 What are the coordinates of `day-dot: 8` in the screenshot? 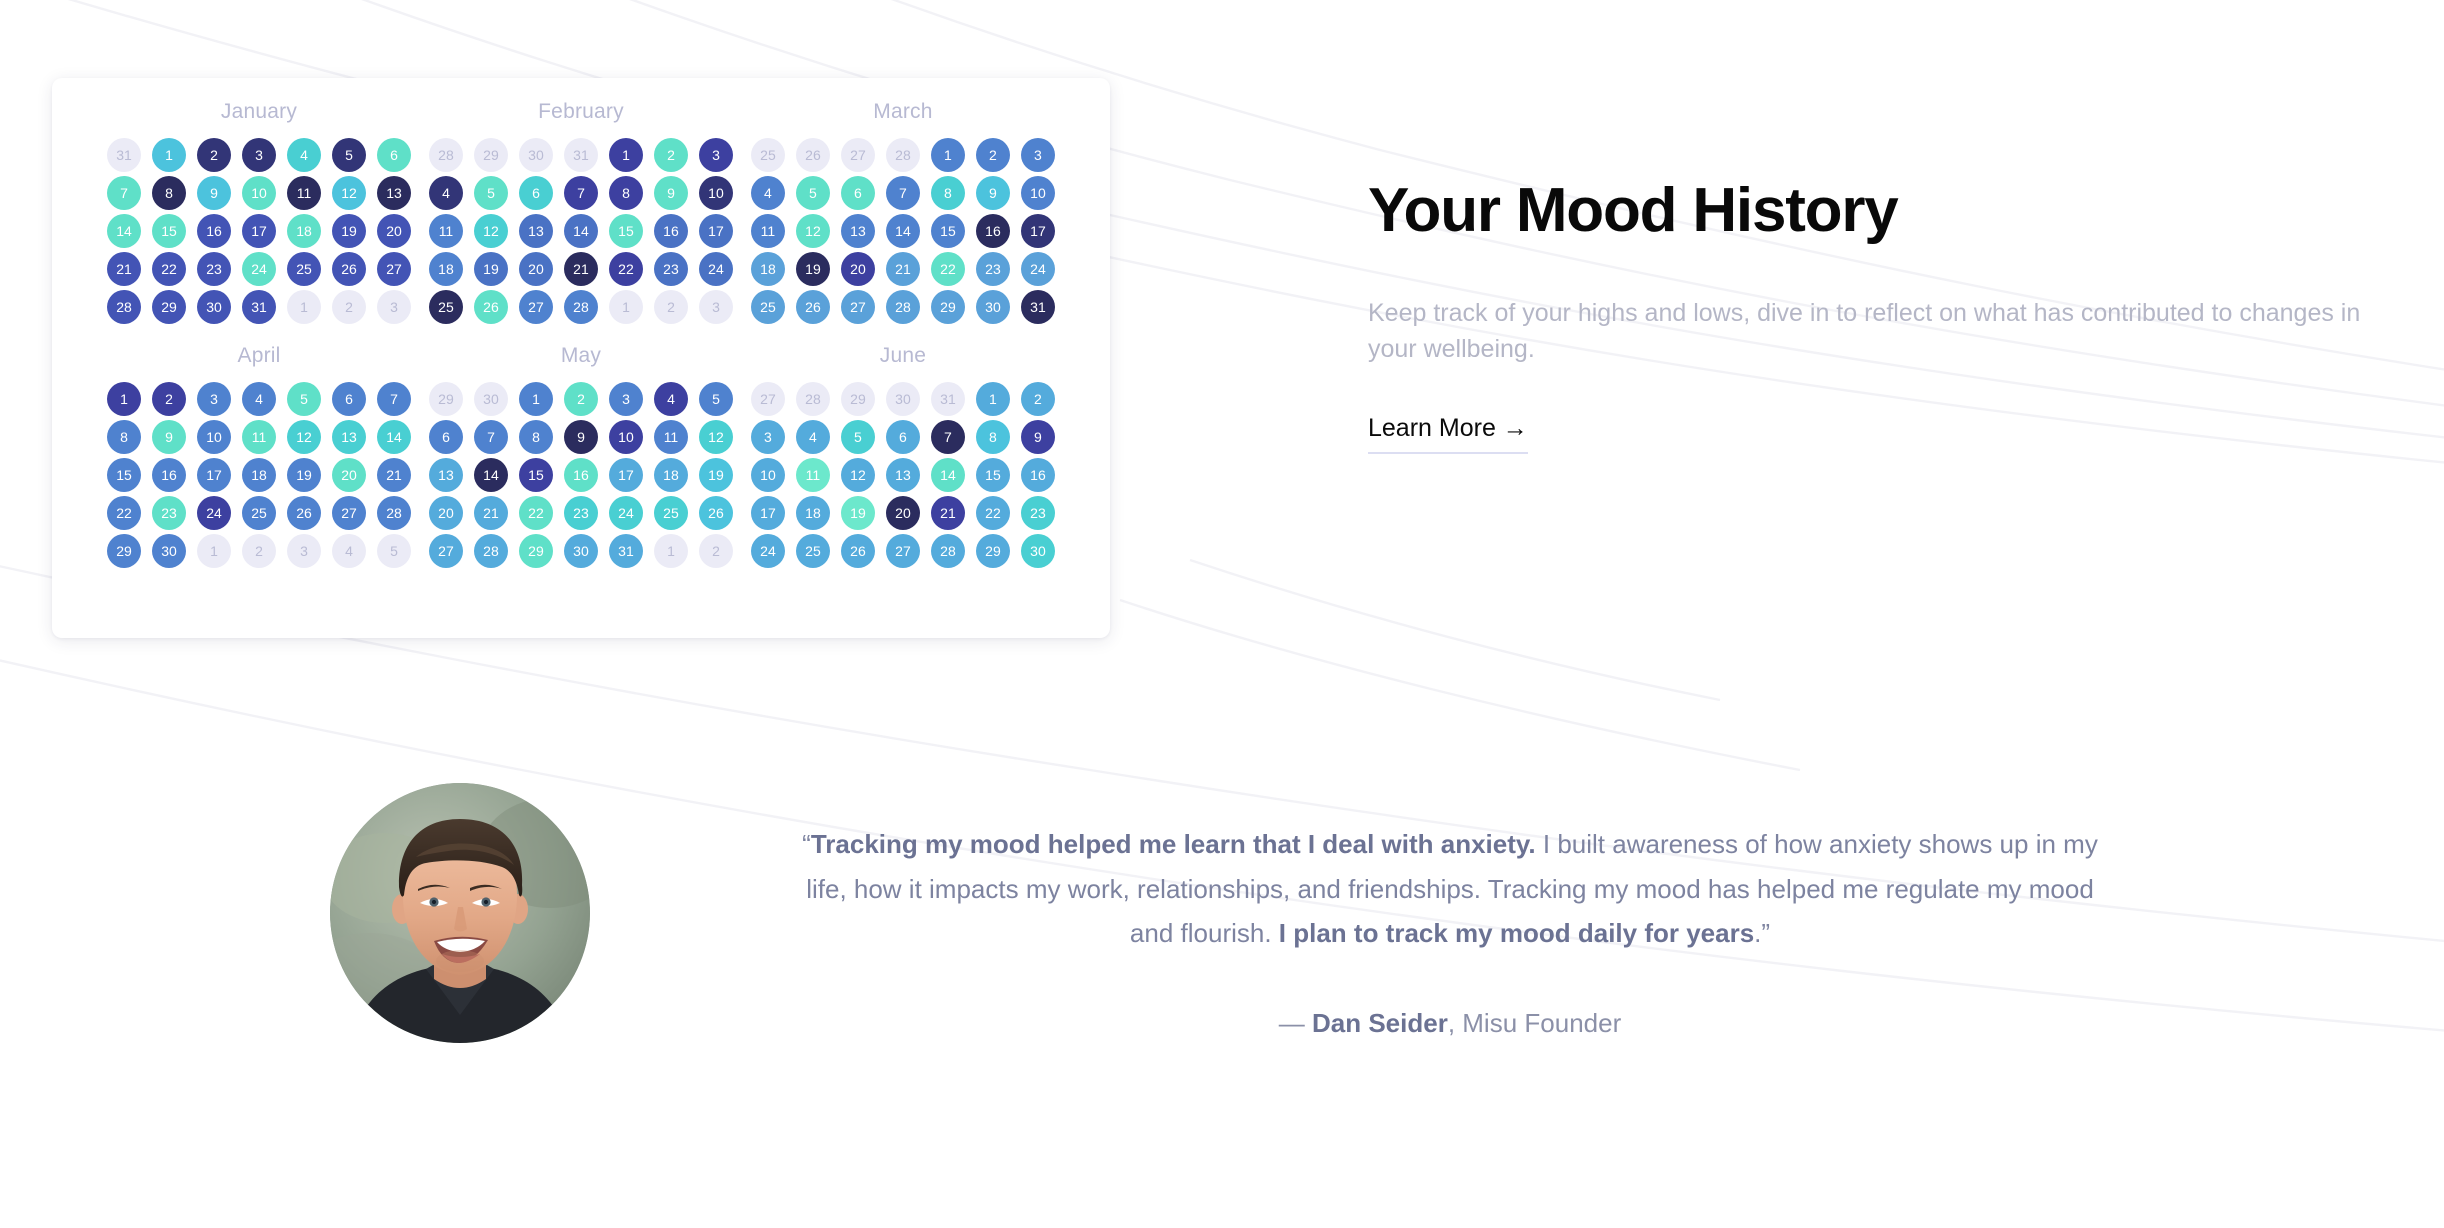 It's located at (992, 437).